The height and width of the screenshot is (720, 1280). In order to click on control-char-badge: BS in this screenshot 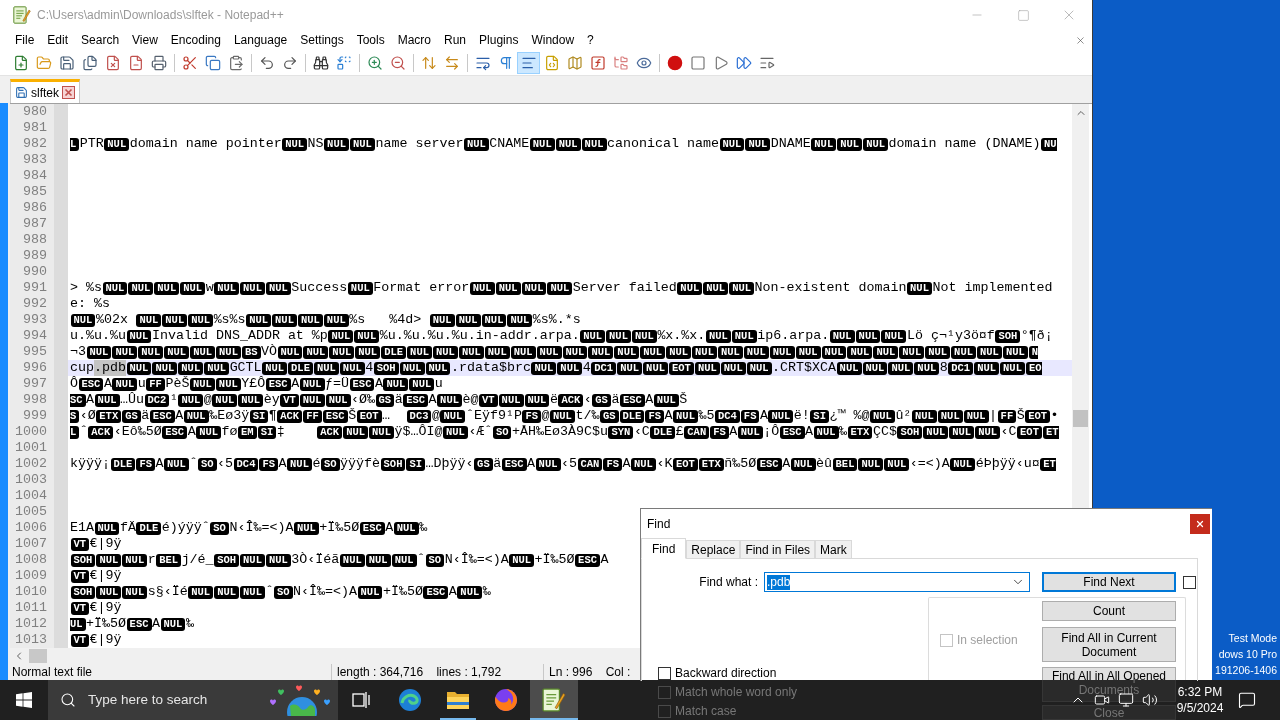, I will do `click(251, 352)`.